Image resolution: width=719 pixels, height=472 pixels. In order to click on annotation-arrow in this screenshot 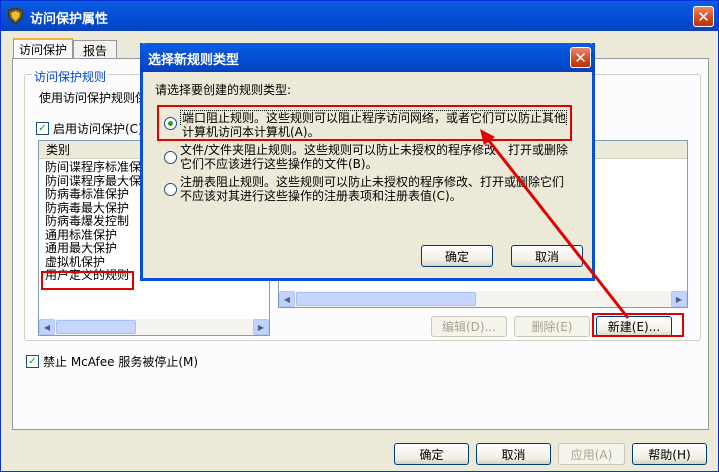, I will do `click(555, 224)`.